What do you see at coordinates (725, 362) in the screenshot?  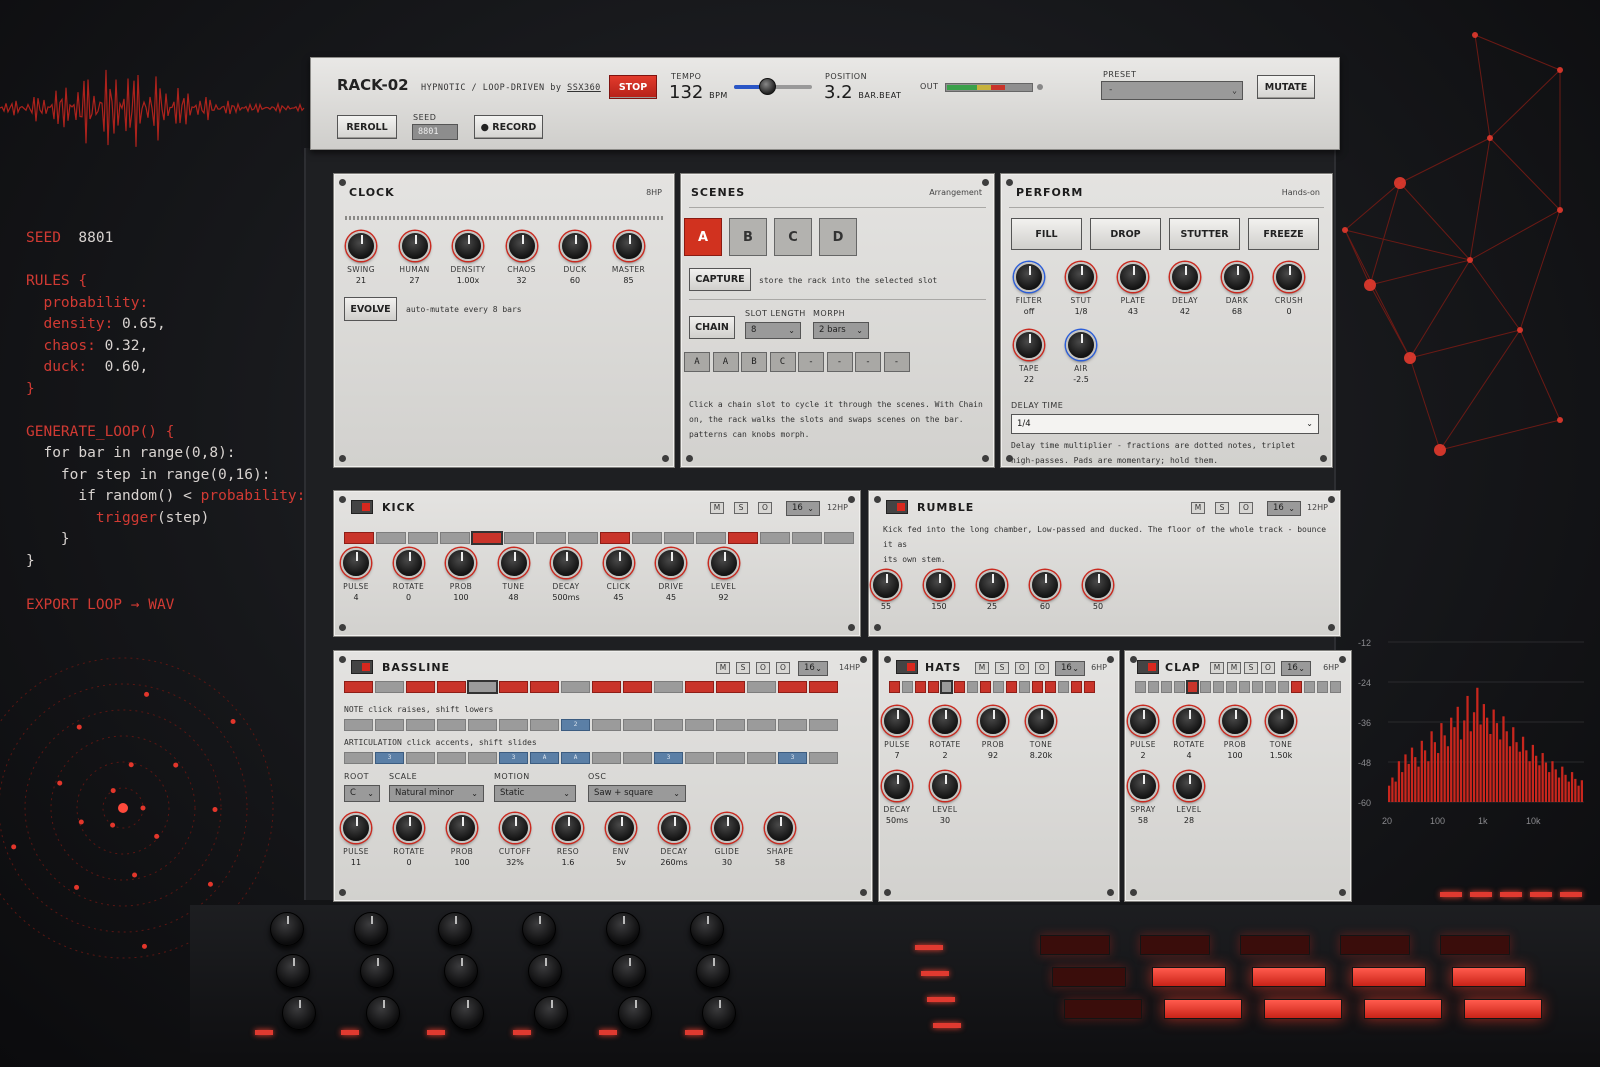 I see `chain-slot: A` at bounding box center [725, 362].